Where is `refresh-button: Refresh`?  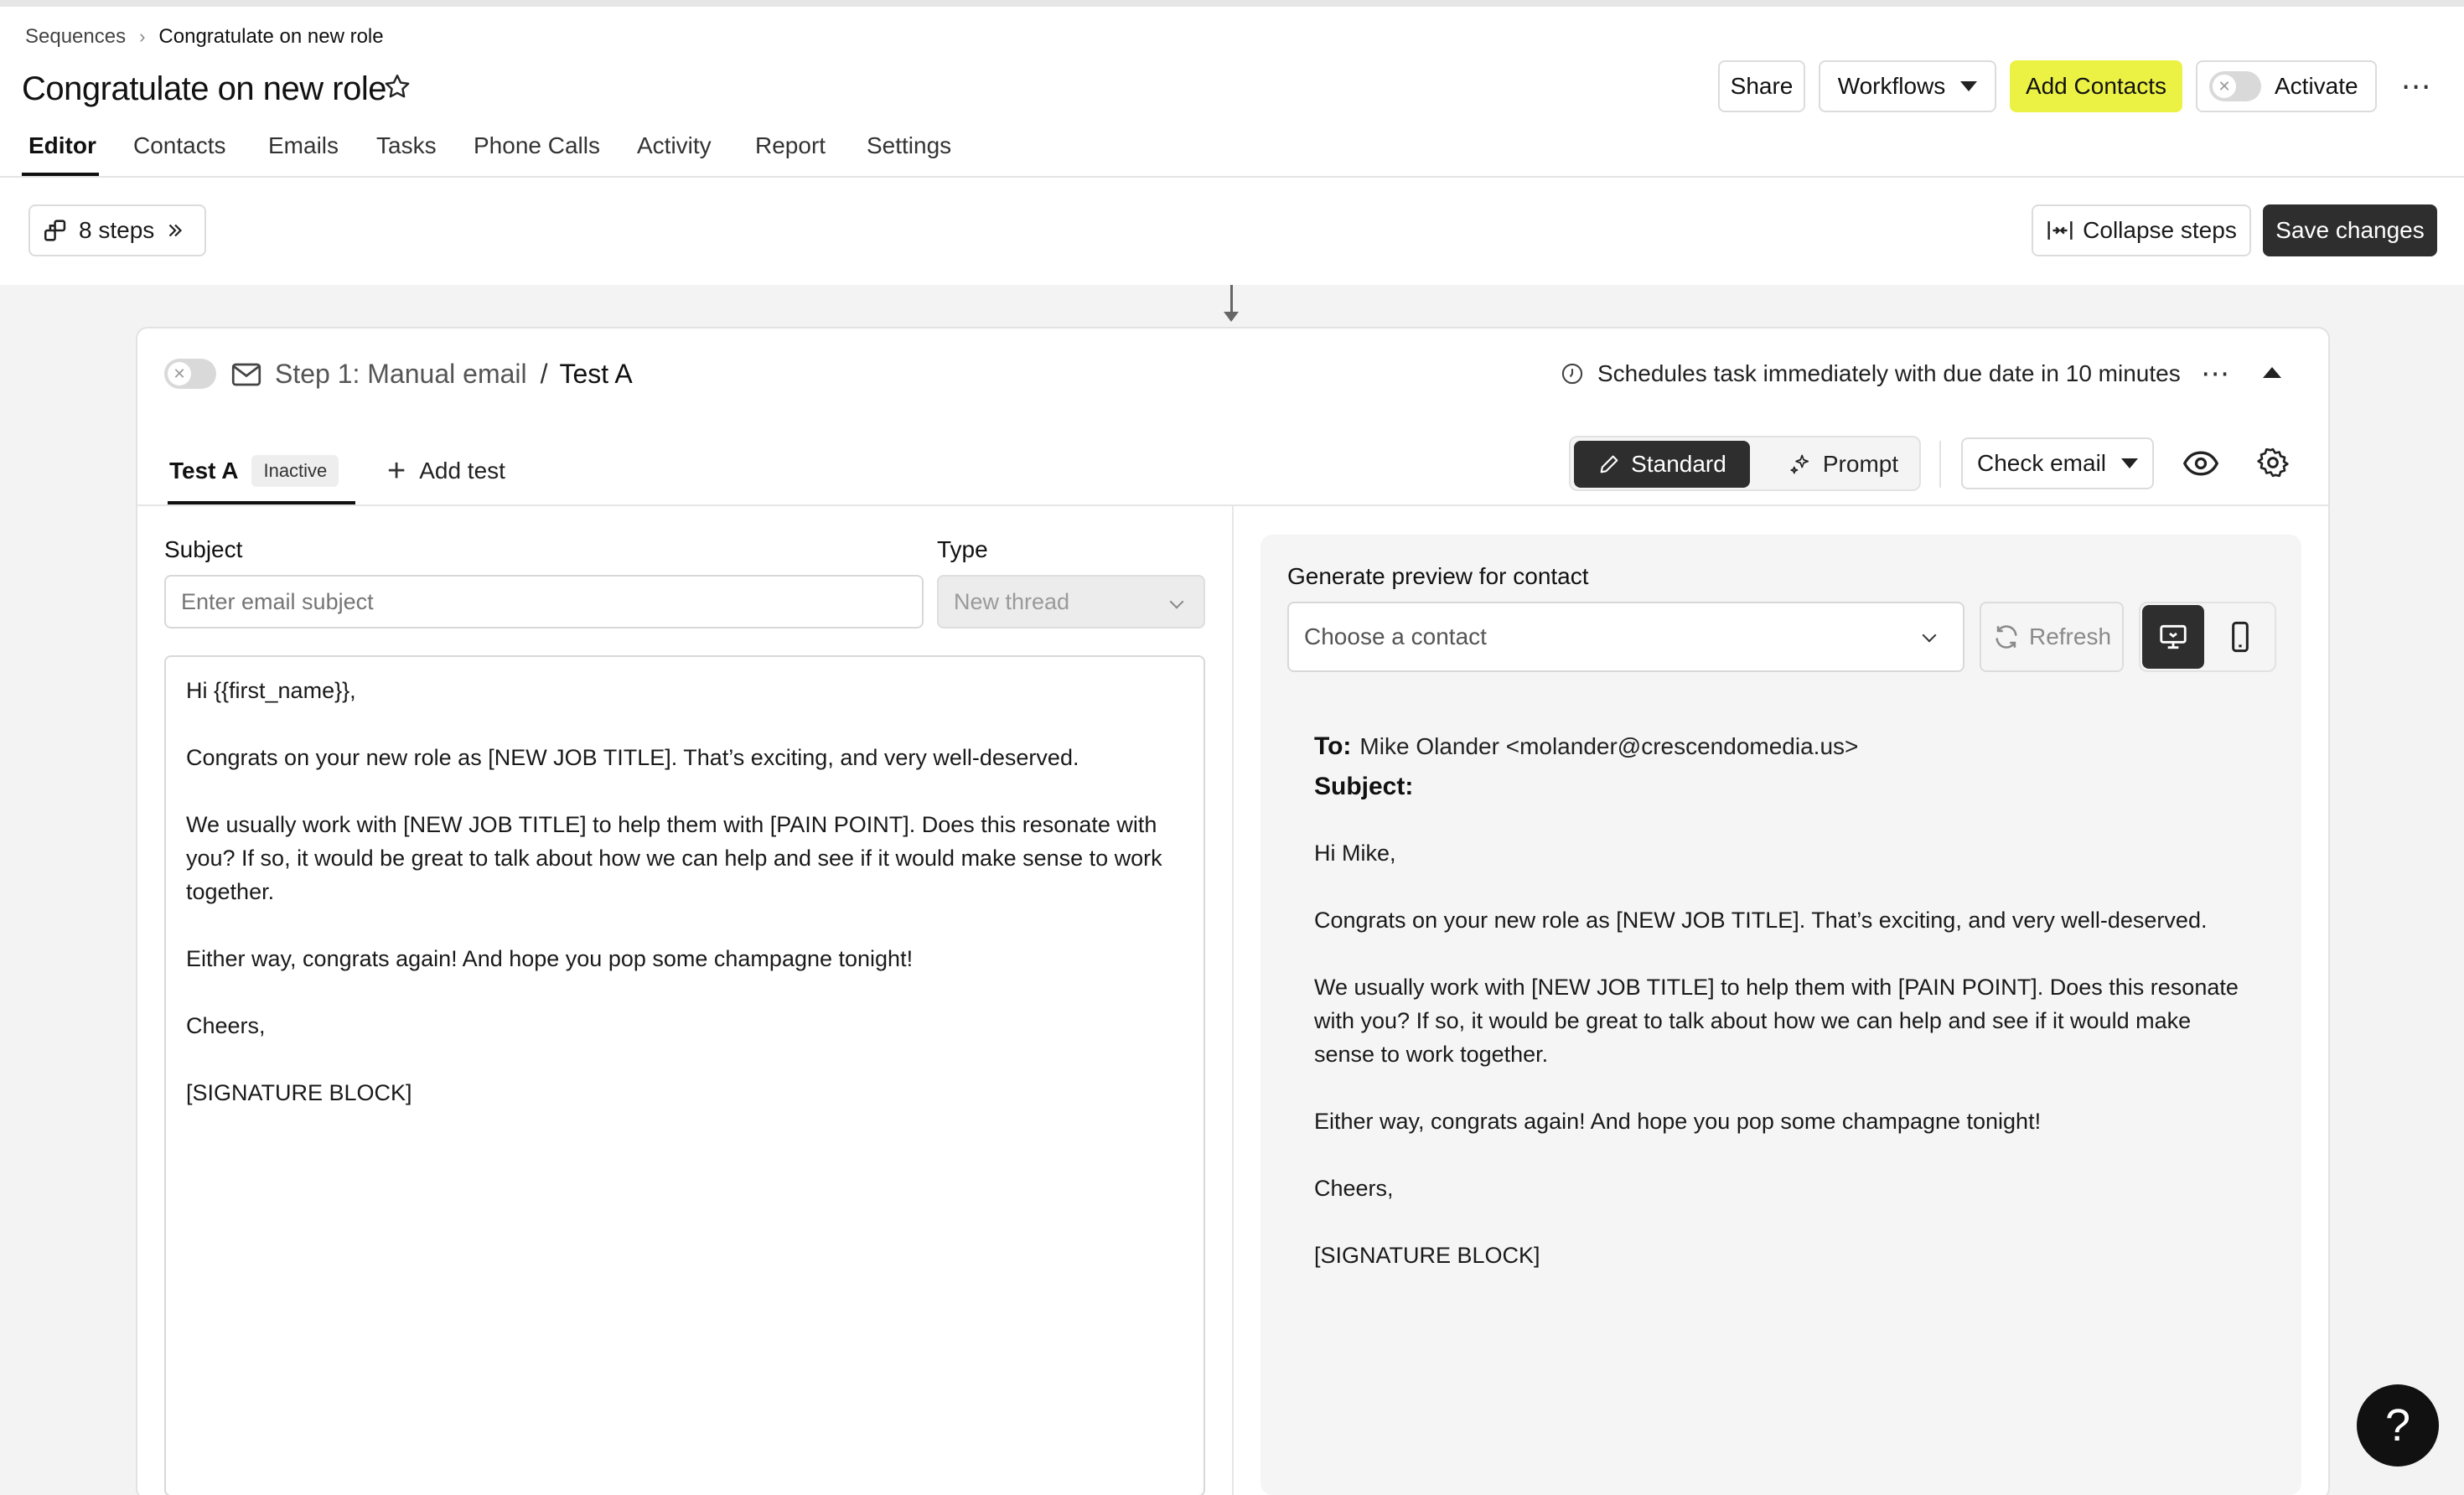 refresh-button: Refresh is located at coordinates (2052, 637).